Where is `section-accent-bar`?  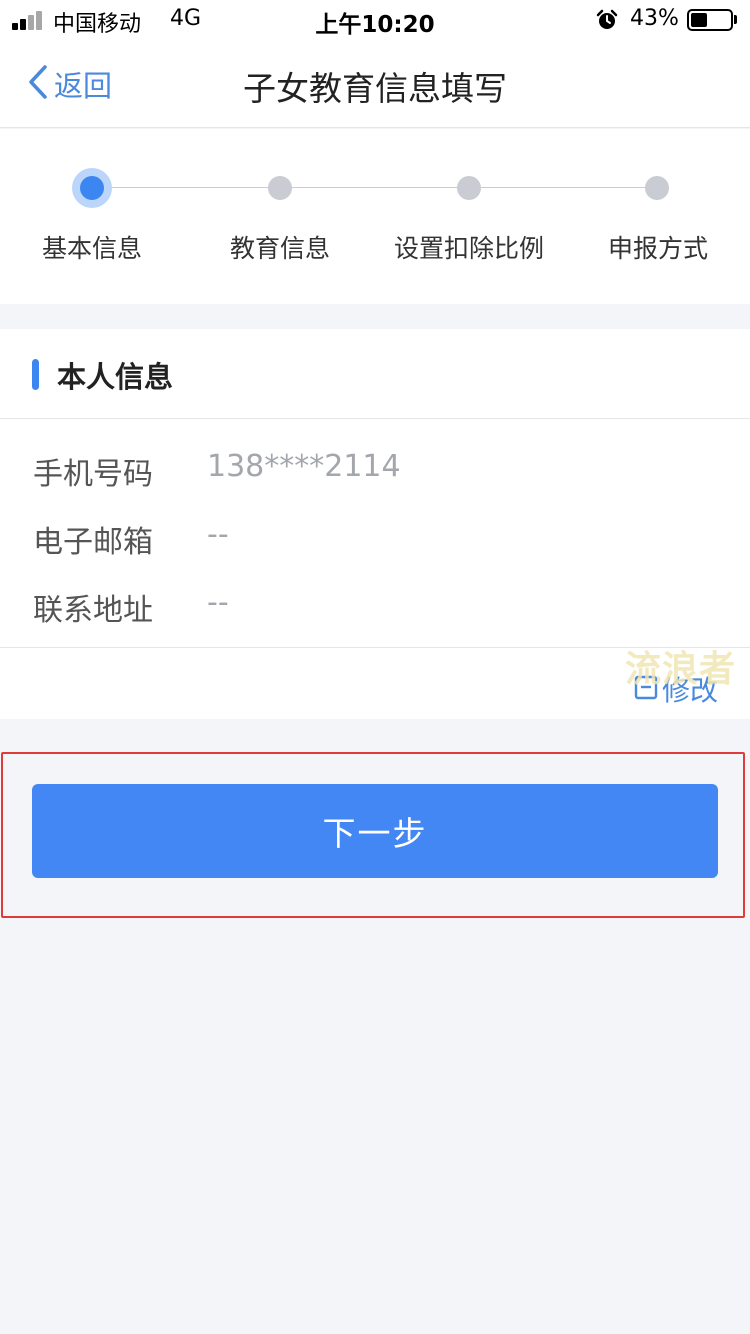 section-accent-bar is located at coordinates (35, 374).